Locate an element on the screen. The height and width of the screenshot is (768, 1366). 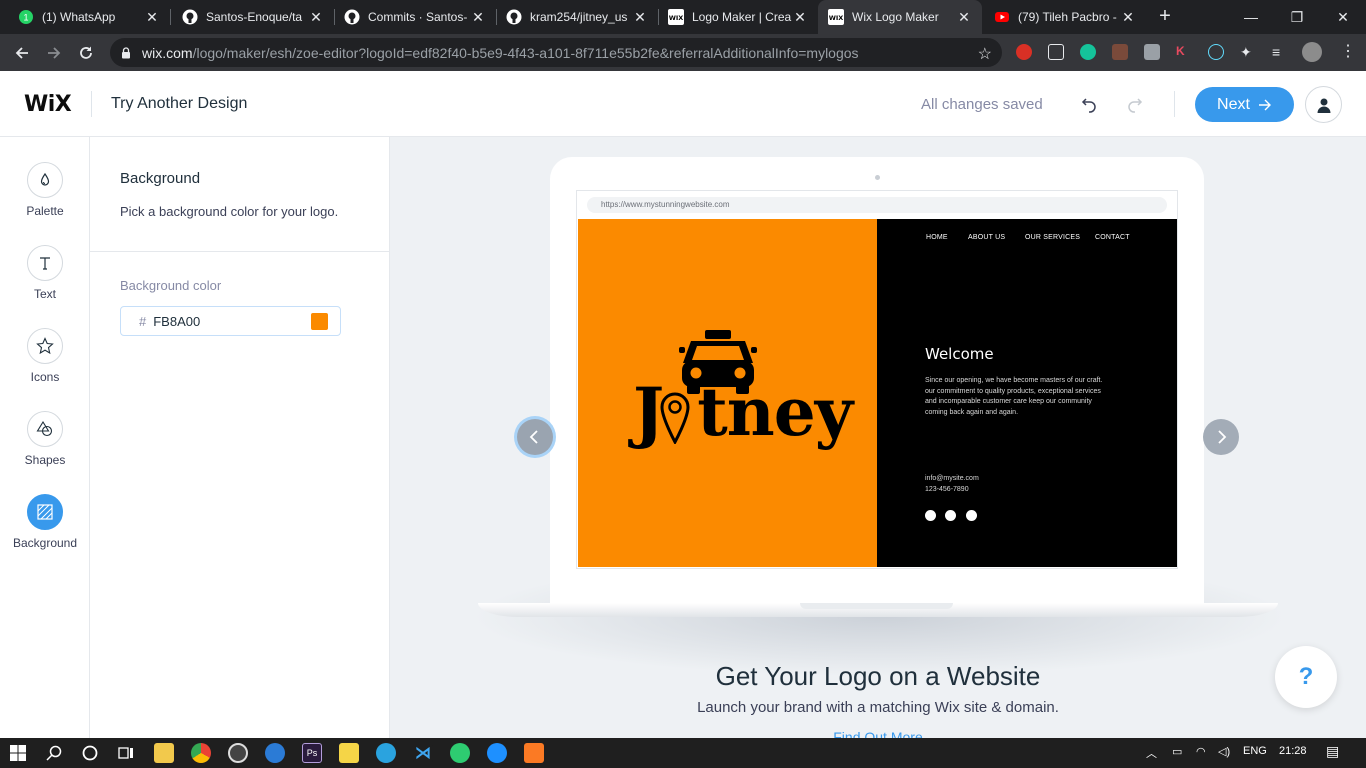
twitter-icon is located at coordinates (950, 515).